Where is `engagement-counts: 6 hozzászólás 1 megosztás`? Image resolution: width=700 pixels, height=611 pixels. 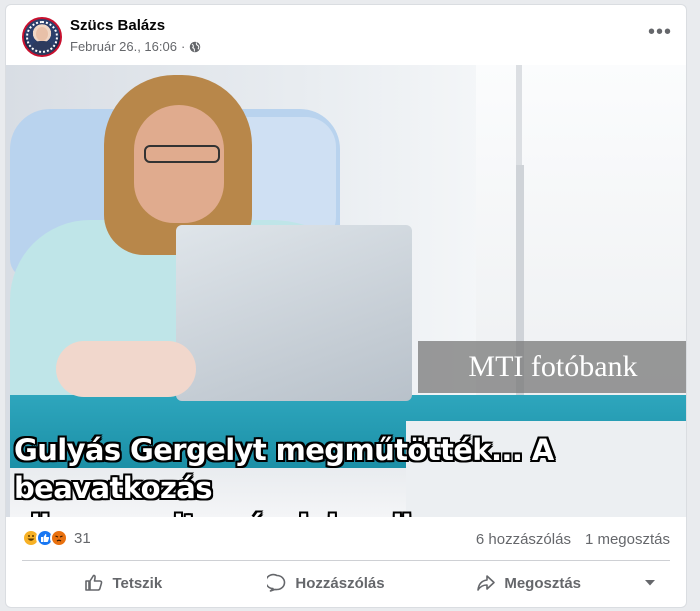 engagement-counts: 6 hozzászólás 1 megosztás is located at coordinates (573, 539).